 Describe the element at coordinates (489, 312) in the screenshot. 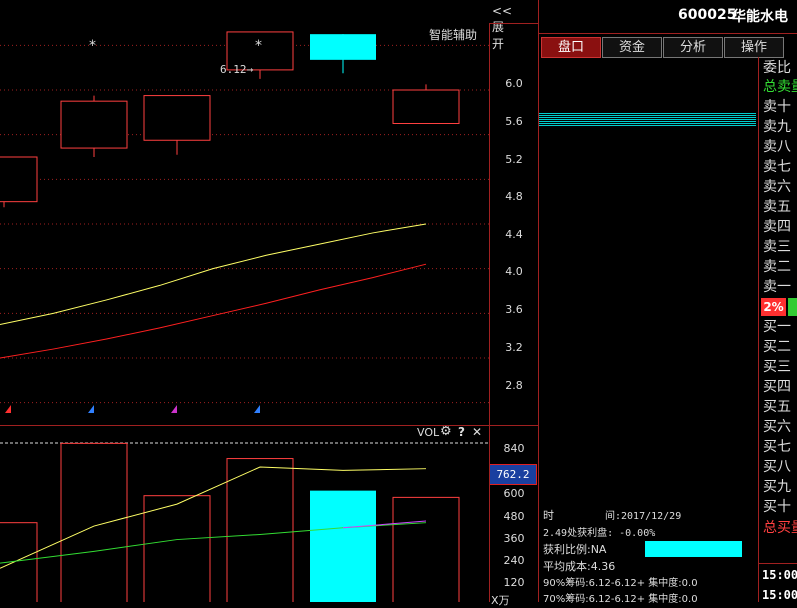

I see `axis-divider` at that location.